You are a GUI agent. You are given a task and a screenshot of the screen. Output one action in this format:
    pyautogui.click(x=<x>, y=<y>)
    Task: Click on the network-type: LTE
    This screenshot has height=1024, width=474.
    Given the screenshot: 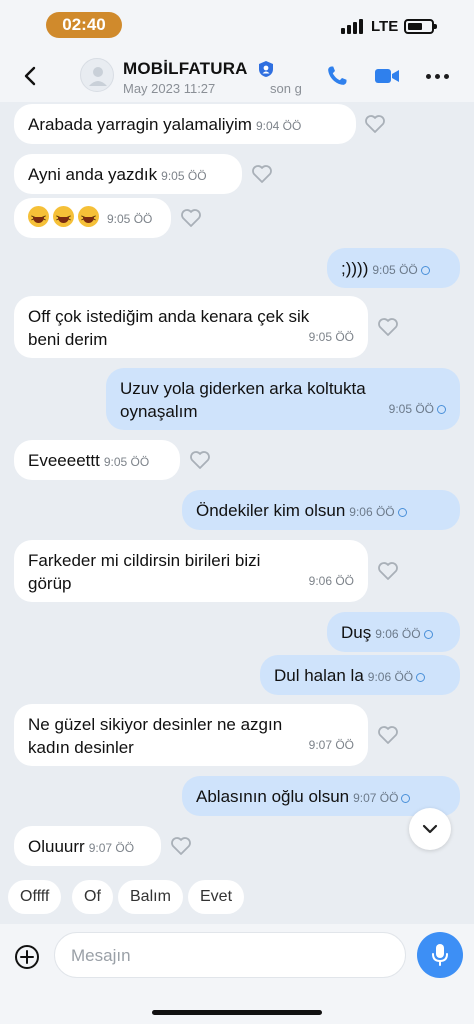 What is the action you would take?
    pyautogui.click(x=385, y=26)
    